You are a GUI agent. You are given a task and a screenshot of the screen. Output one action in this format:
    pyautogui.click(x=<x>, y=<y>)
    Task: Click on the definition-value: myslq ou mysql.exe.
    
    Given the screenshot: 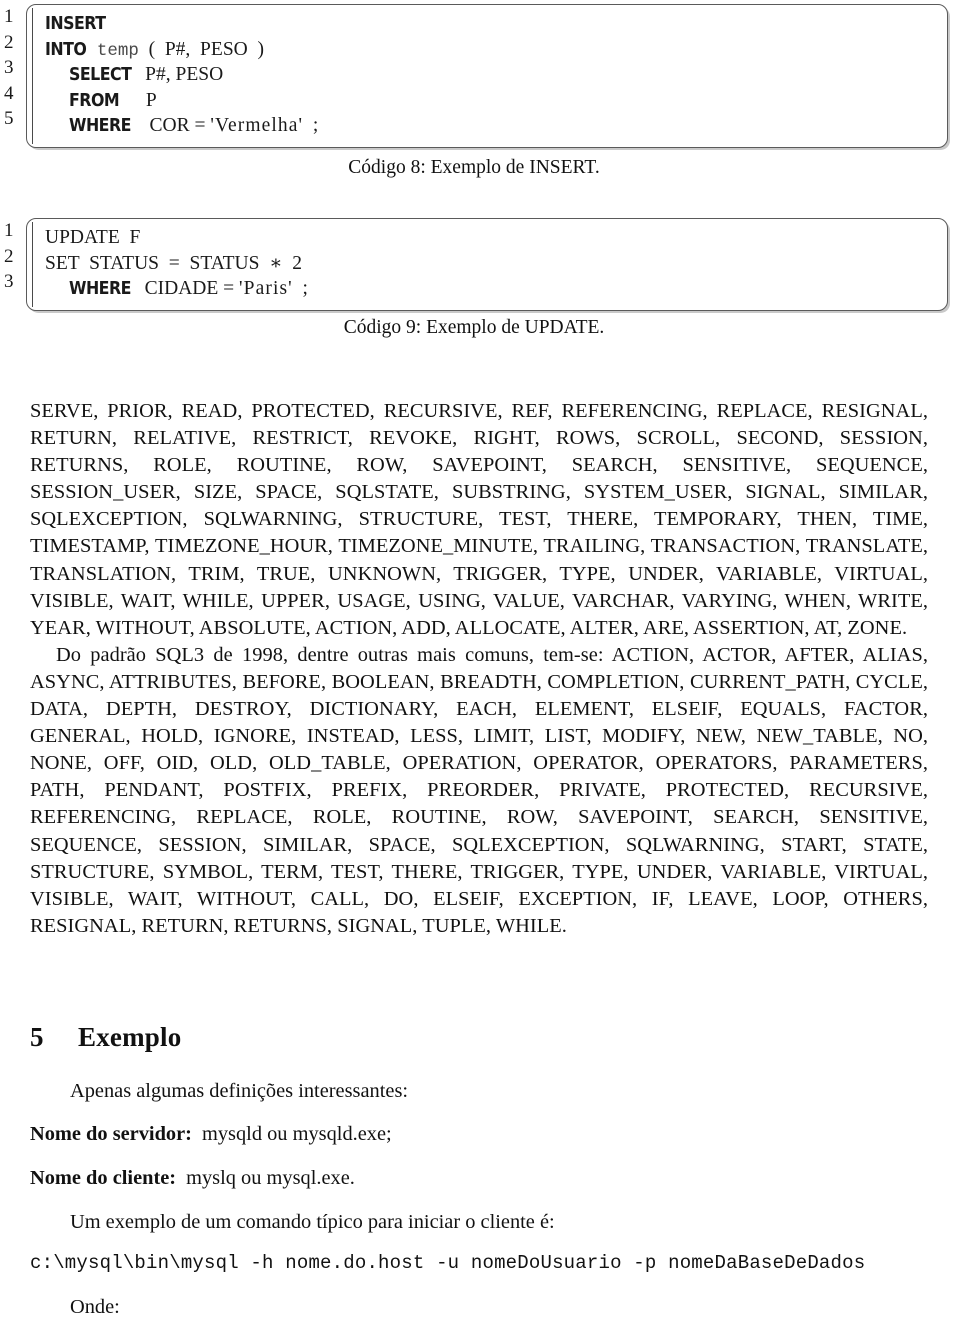 What is the action you would take?
    pyautogui.click(x=270, y=1178)
    